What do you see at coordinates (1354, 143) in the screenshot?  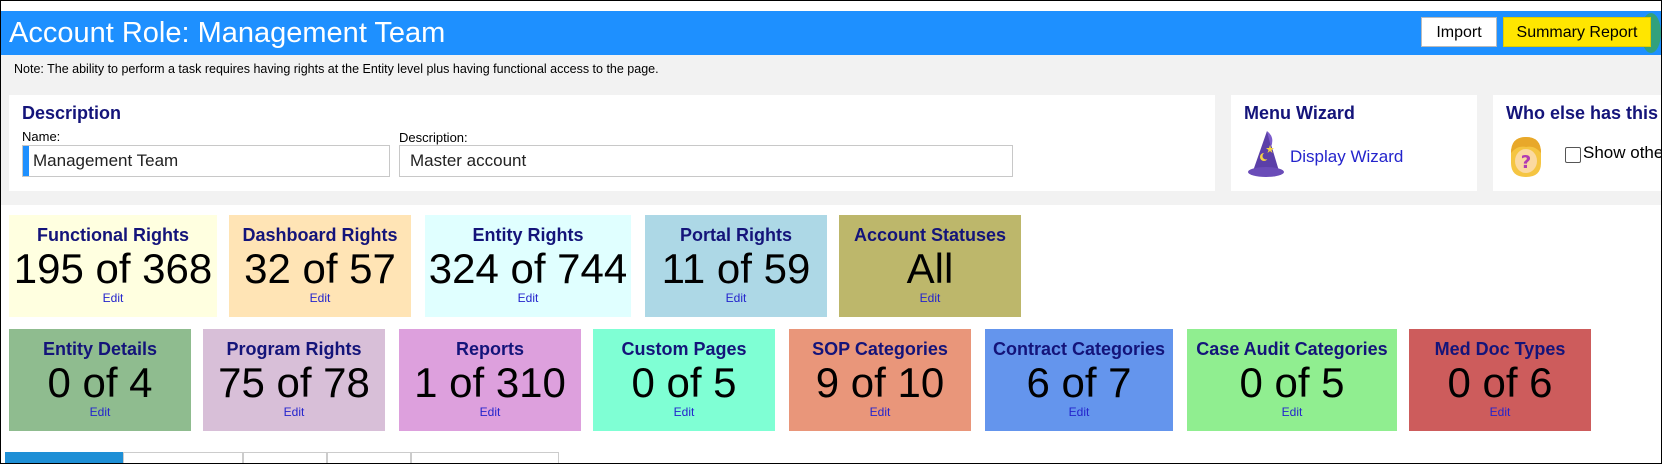 I see `menu-wizard-panel: Menu Wizard Display Wizard` at bounding box center [1354, 143].